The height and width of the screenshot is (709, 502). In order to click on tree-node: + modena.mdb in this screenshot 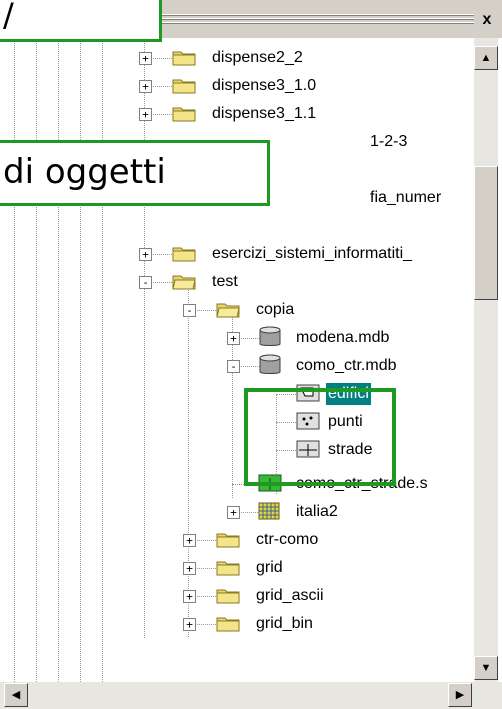, I will do `click(293, 338)`.